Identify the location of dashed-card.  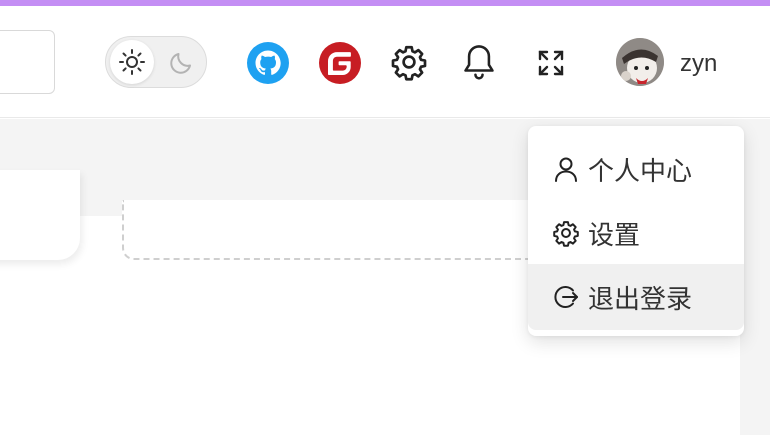
(342, 230).